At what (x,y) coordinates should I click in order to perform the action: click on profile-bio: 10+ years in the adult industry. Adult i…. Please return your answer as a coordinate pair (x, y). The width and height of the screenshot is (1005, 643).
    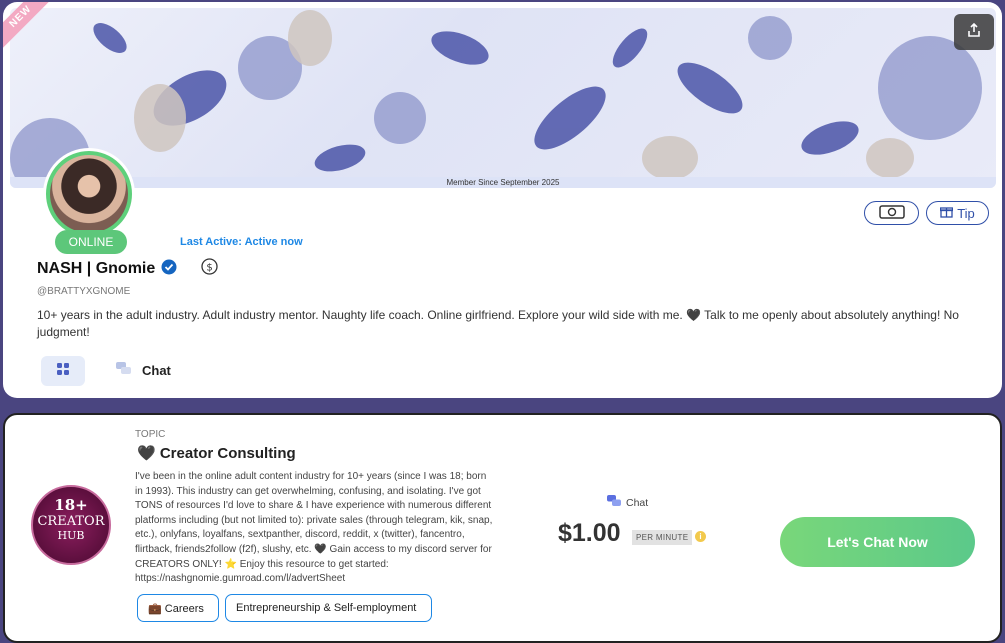
    Looking at the image, I should click on (498, 323).